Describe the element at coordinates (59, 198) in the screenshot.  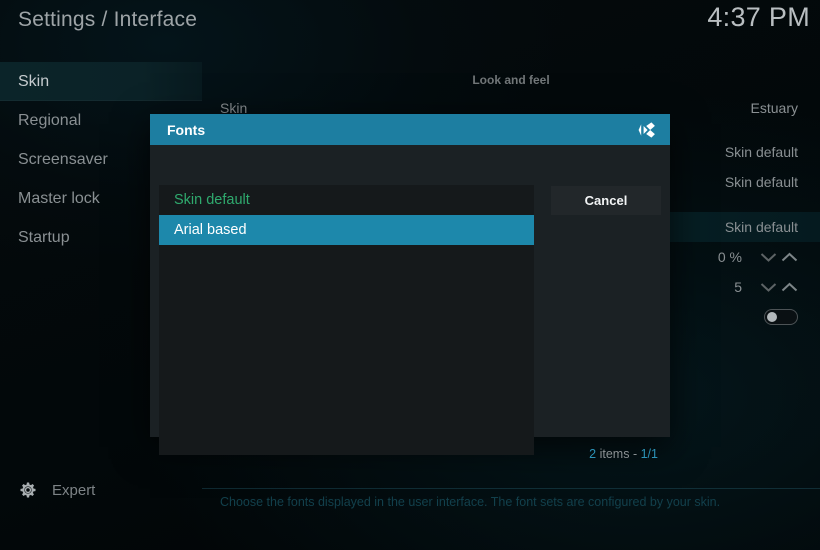
I see `sidebar-item-label: Master lock` at that location.